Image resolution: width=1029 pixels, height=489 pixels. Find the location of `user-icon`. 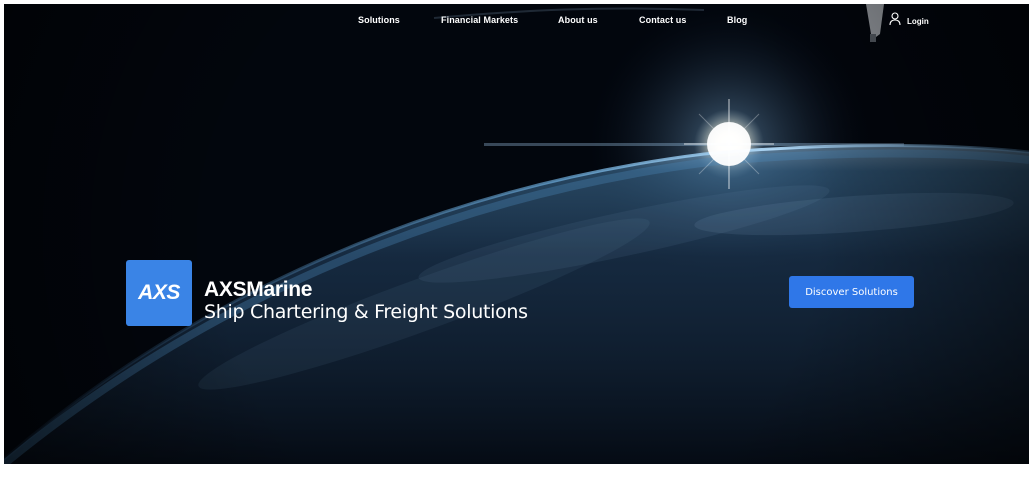

user-icon is located at coordinates (895, 21).